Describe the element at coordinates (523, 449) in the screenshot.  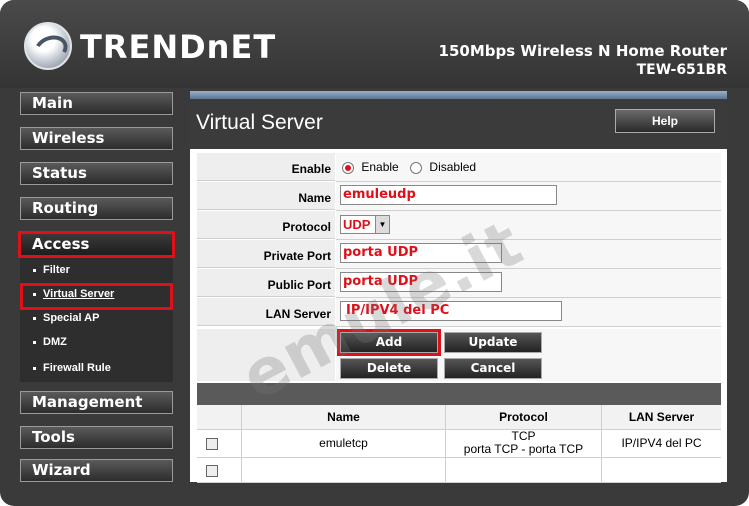
I see `row-ports: porta TCP - porta TCP` at that location.